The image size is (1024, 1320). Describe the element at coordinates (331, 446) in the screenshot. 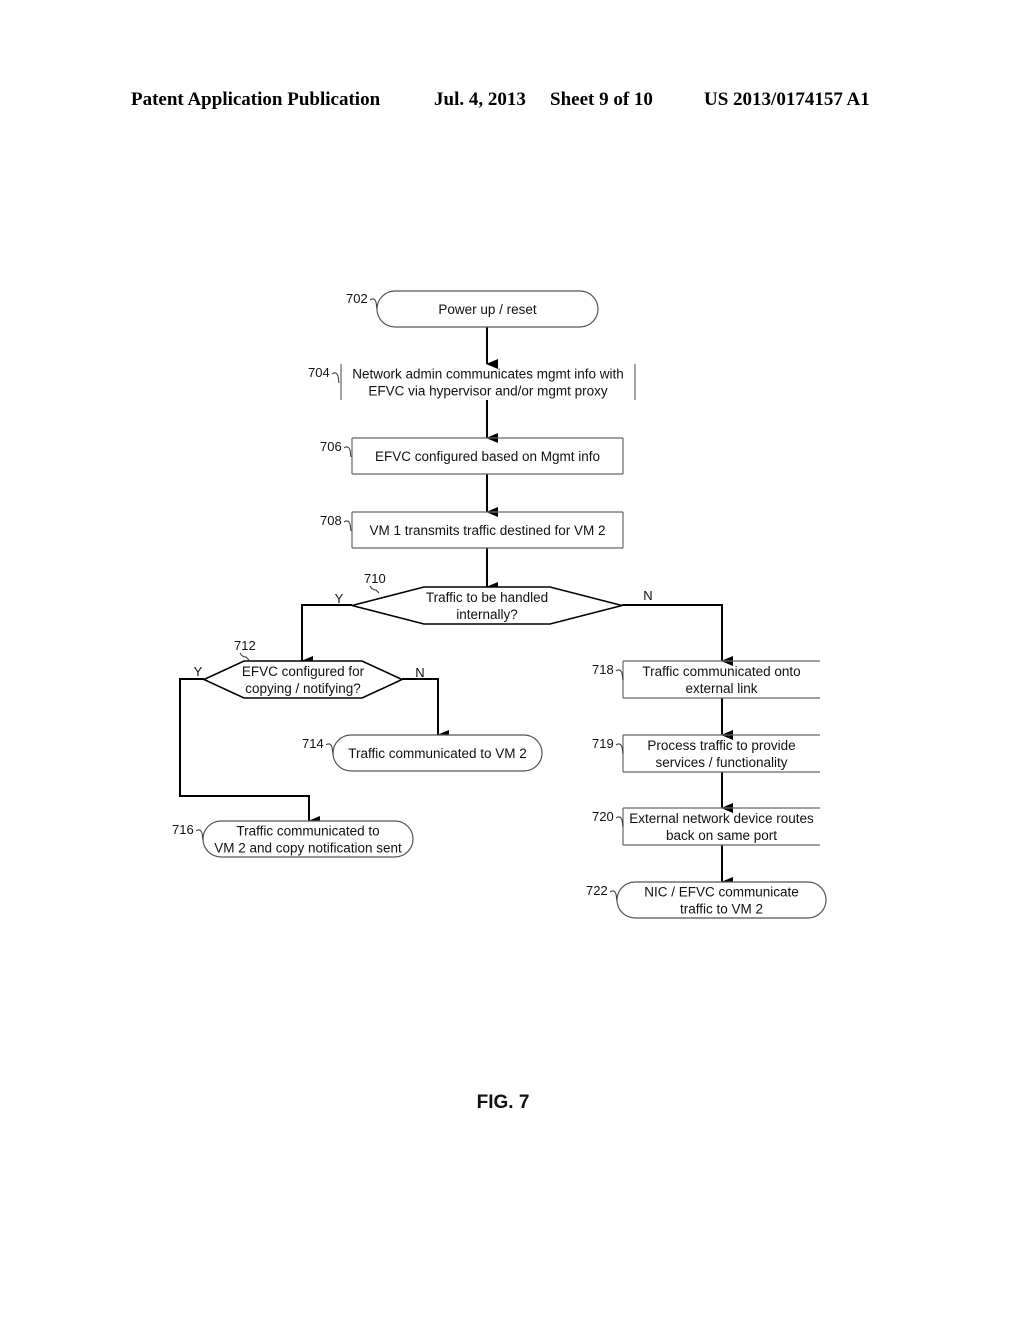

I see `reference-numeral: 706` at that location.